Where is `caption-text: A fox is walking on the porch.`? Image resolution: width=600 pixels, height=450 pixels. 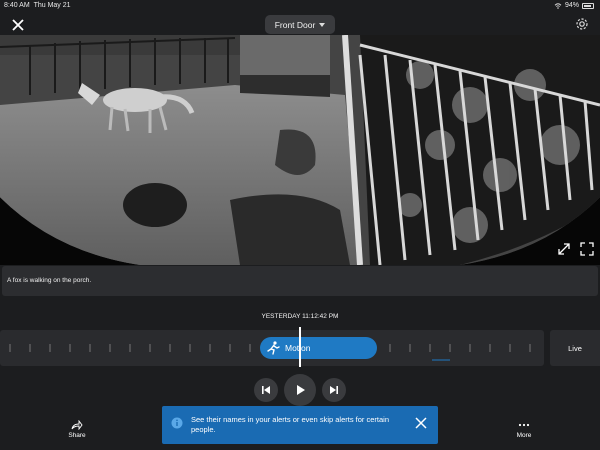 caption-text: A fox is walking on the porch. is located at coordinates (49, 280).